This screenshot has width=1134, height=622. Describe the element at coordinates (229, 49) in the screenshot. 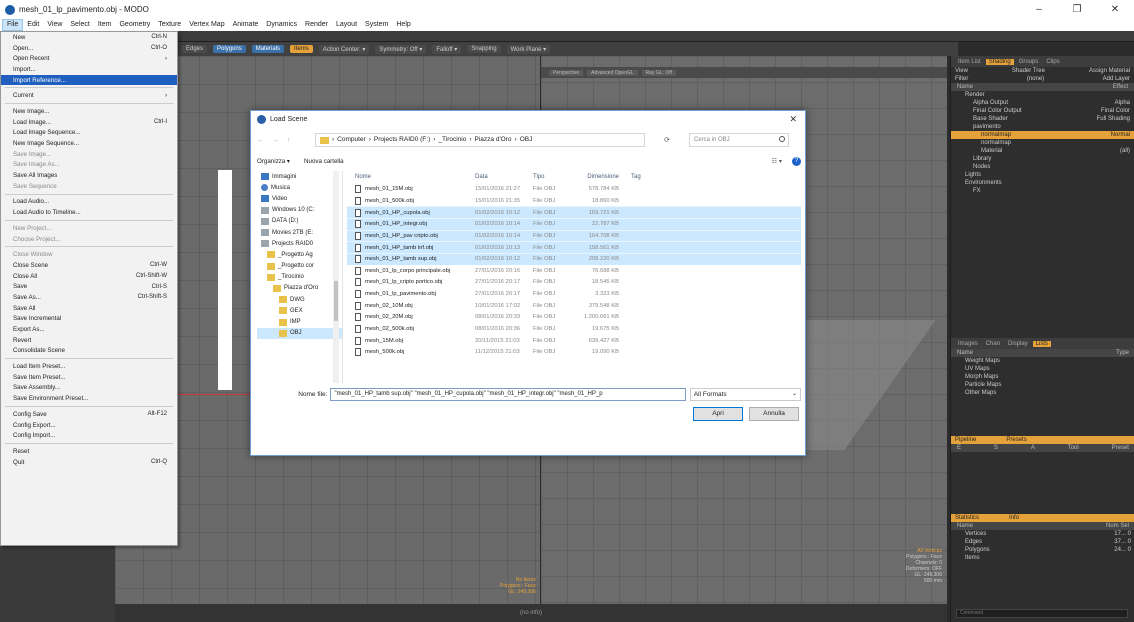

I see `toolbar-item: Polygons` at that location.